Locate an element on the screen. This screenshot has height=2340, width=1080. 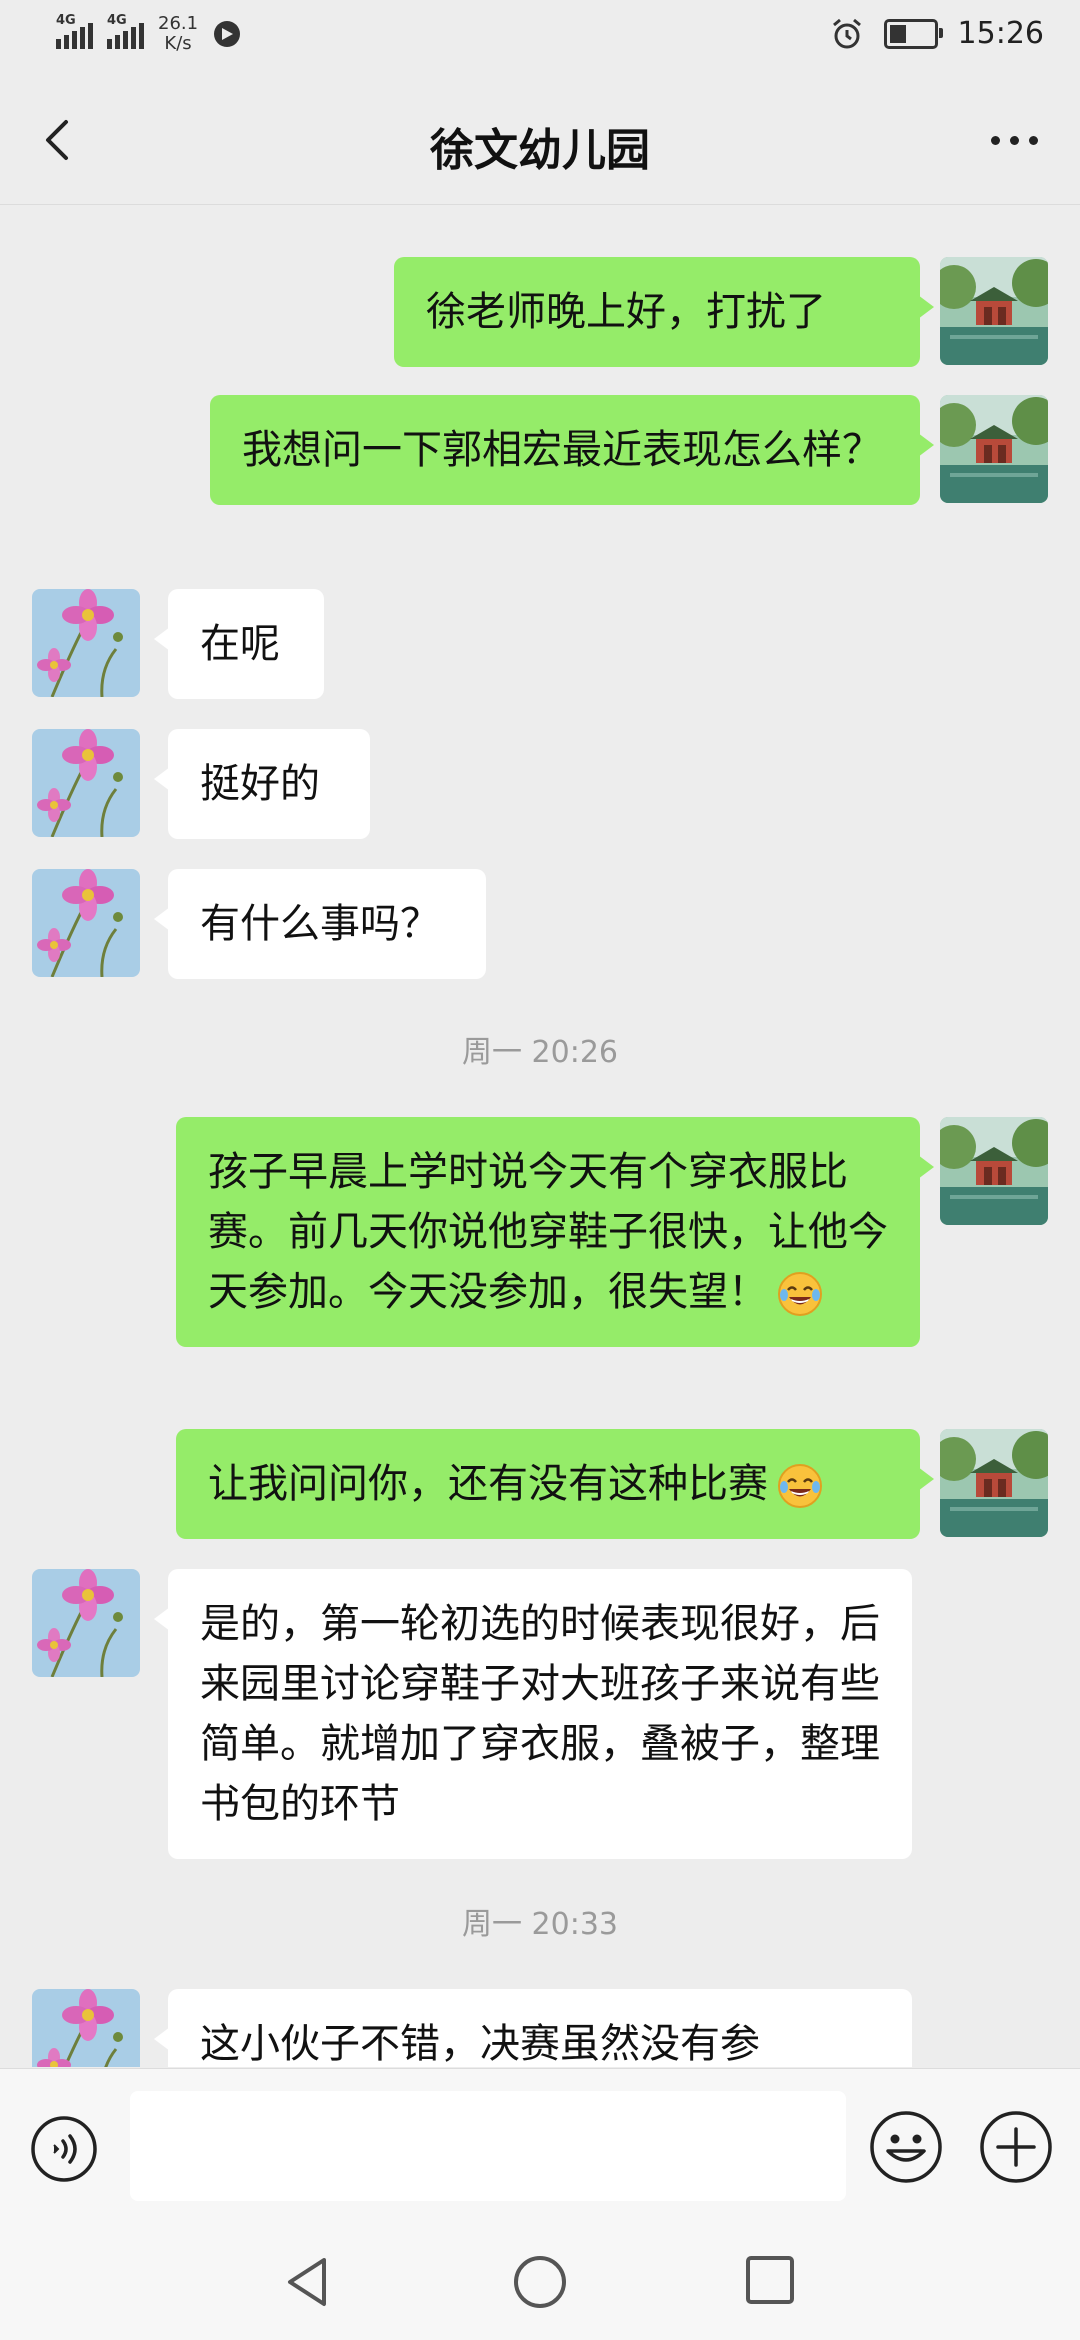
message-input is located at coordinates (488, 2146).